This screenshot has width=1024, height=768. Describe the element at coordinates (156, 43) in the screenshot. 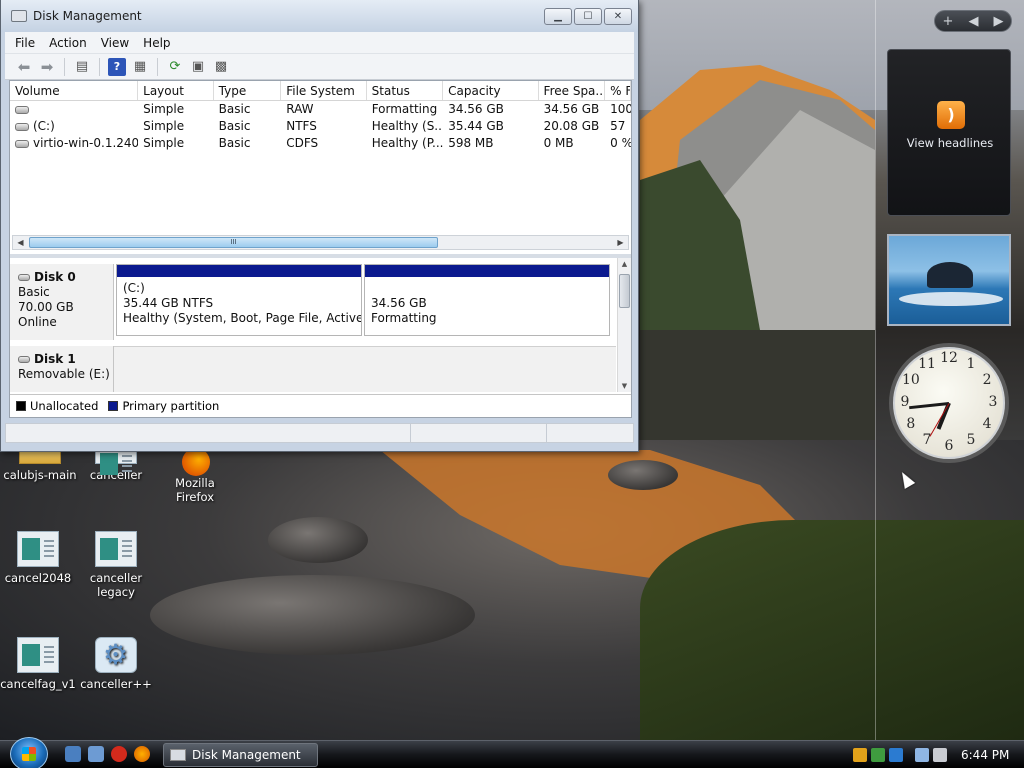

I see `menu-help: Help` at that location.